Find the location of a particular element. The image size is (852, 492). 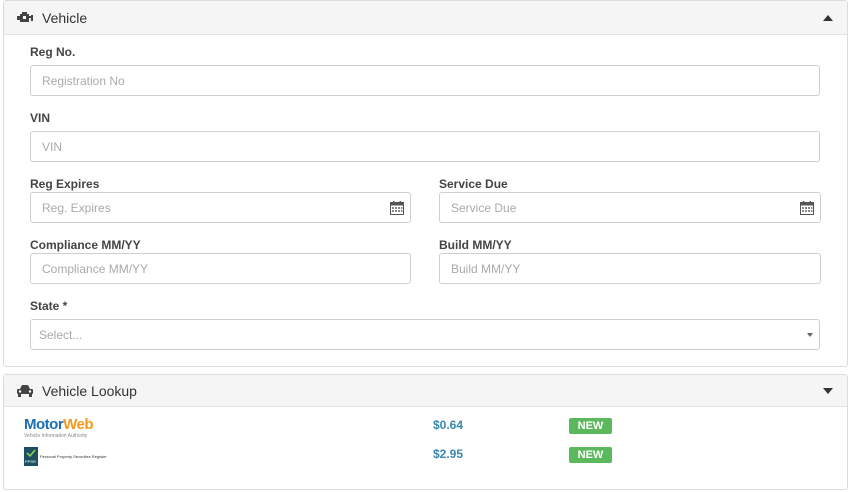

expand-caret-icon is located at coordinates (828, 390).